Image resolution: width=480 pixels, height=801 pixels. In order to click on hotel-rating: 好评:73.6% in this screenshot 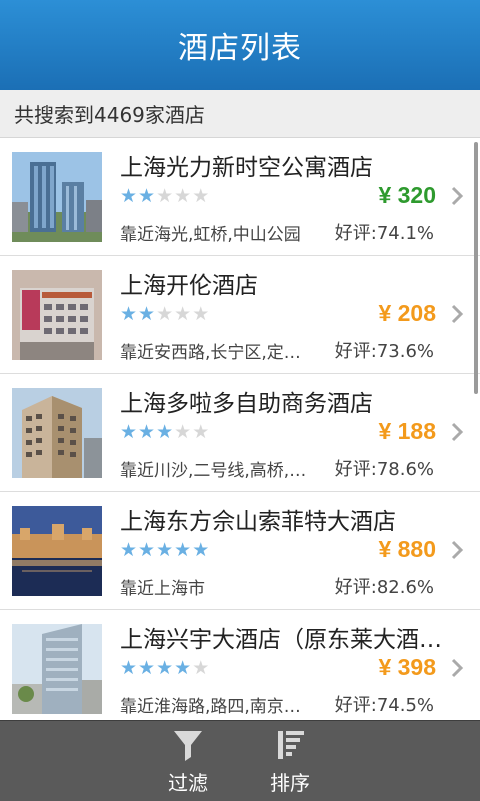, I will do `click(384, 351)`.